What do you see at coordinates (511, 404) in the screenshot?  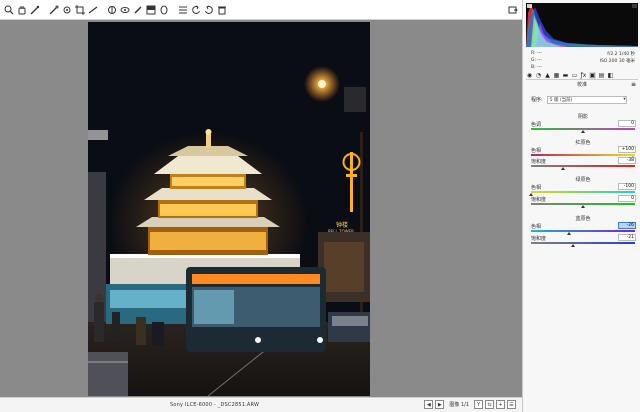 I see `settings-icon: ☰` at bounding box center [511, 404].